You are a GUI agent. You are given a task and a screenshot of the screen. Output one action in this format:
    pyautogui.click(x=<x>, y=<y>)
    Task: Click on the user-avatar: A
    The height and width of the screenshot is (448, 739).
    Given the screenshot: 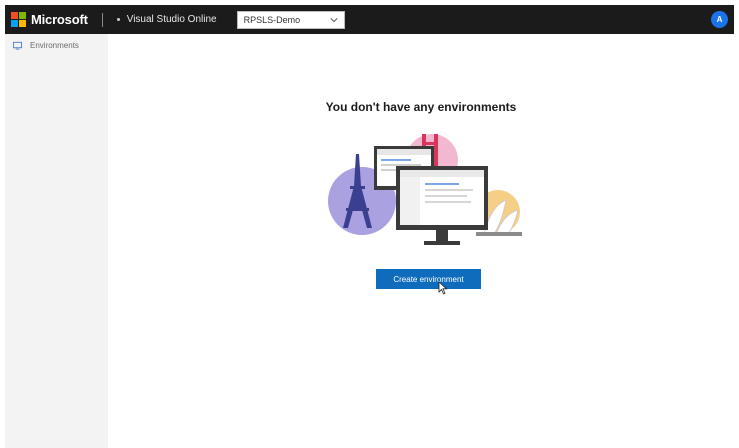 What is the action you would take?
    pyautogui.click(x=719, y=19)
    